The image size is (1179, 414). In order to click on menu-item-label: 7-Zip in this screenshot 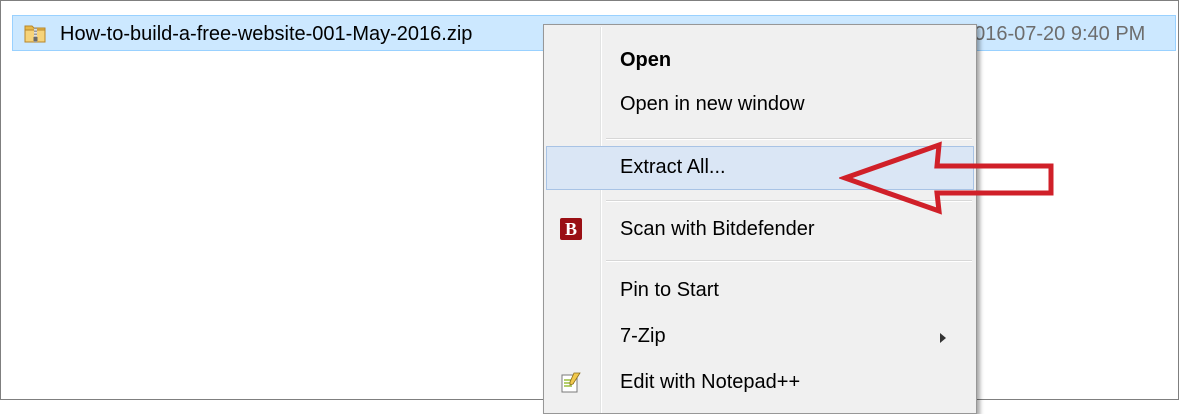, I will do `click(643, 336)`.